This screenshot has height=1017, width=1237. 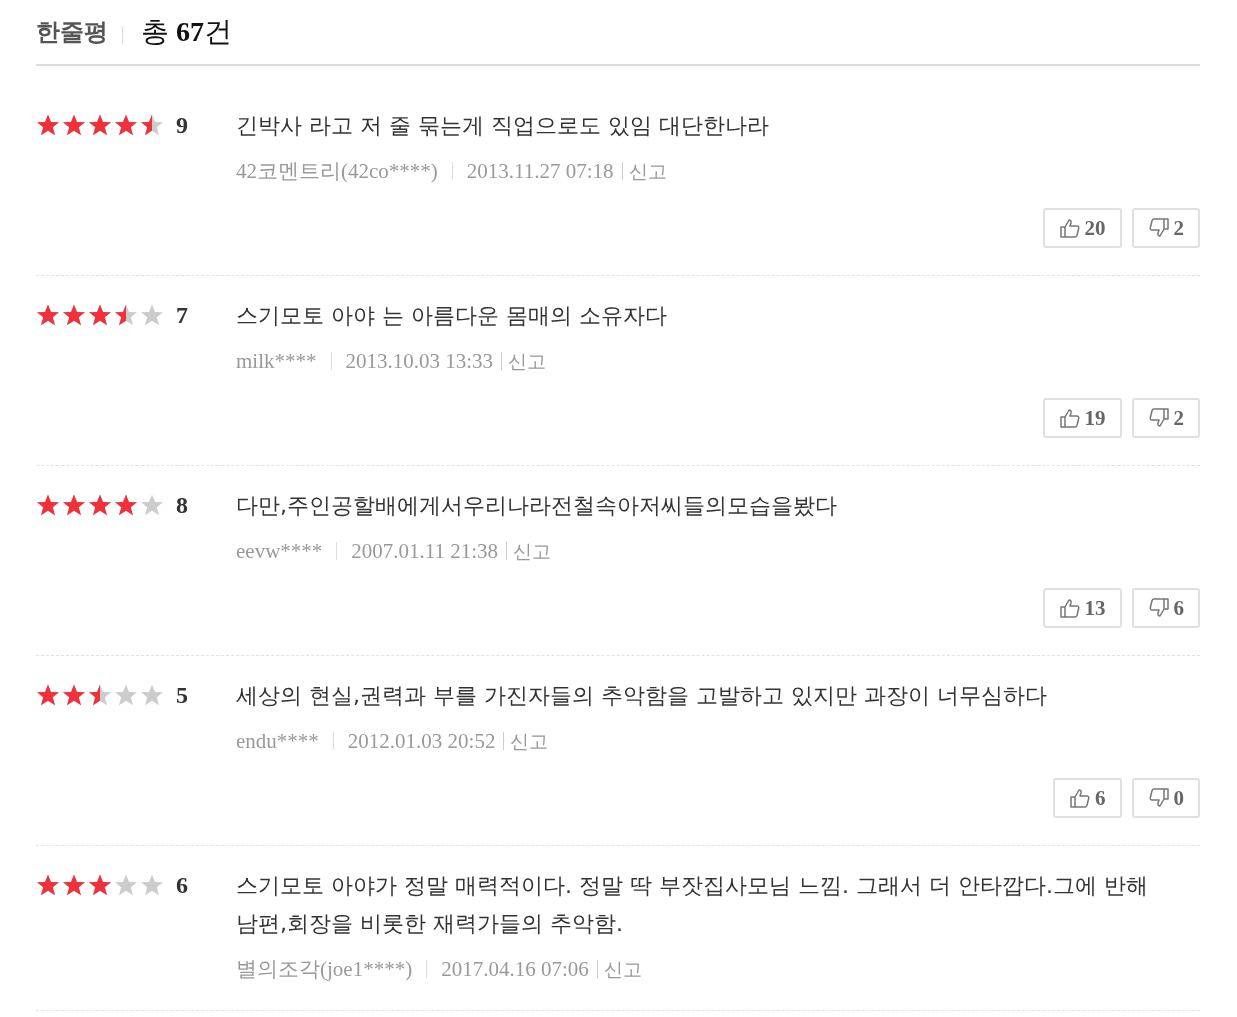 What do you see at coordinates (72, 32) in the screenshot?
I see `section-title: 한줄평` at bounding box center [72, 32].